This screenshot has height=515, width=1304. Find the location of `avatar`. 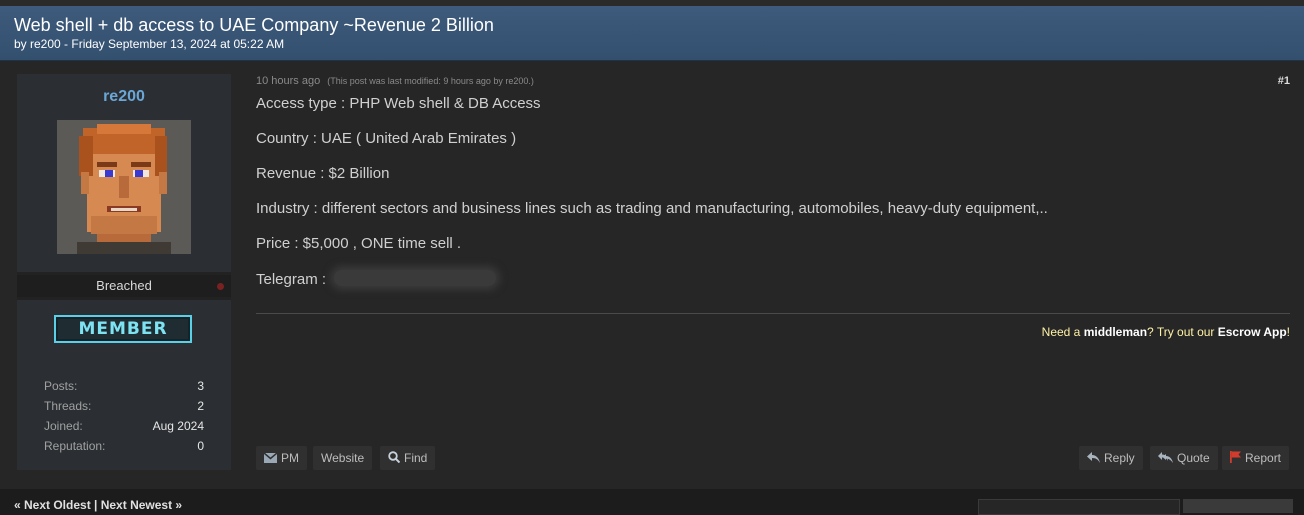

avatar is located at coordinates (124, 187).